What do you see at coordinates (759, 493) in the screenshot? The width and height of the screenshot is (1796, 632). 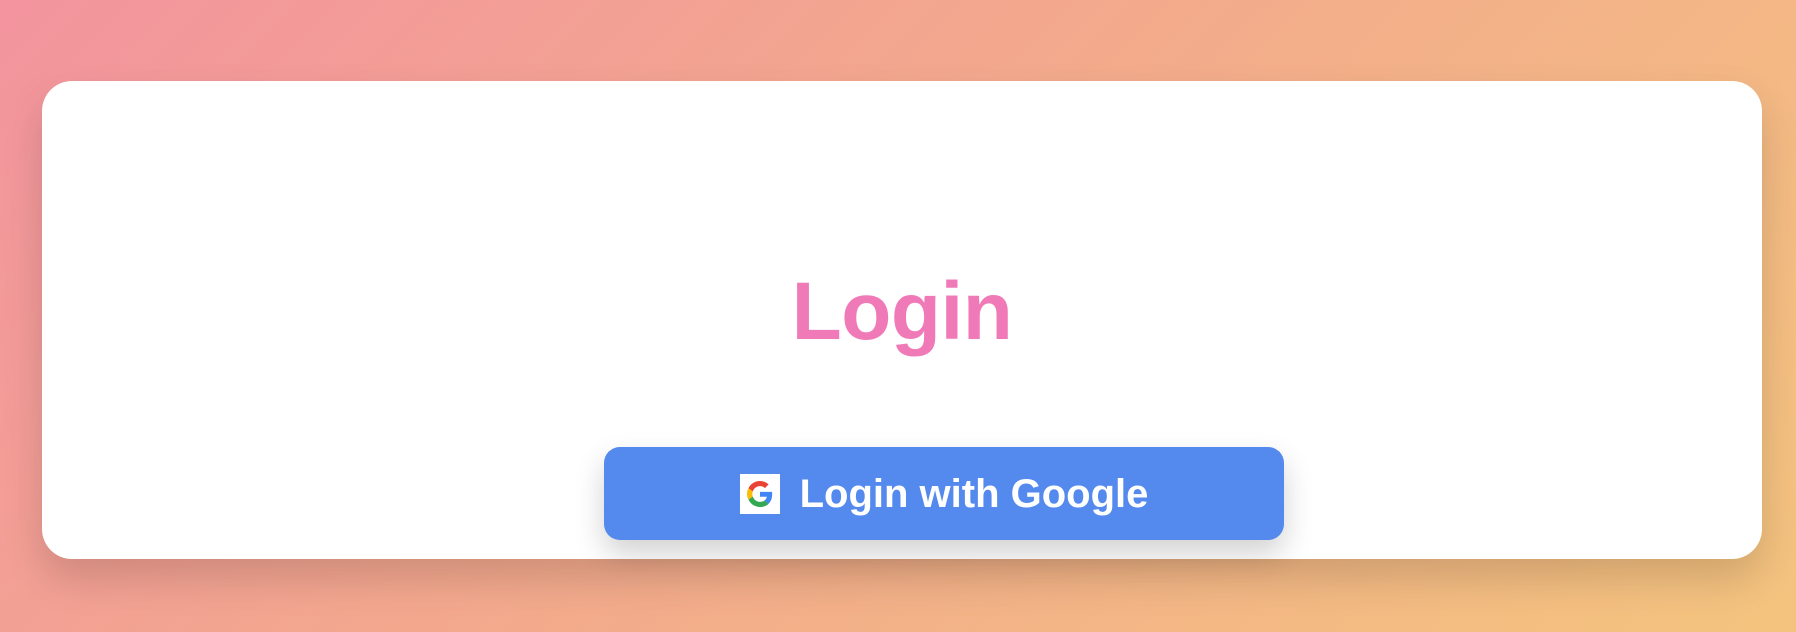 I see `google-icon` at bounding box center [759, 493].